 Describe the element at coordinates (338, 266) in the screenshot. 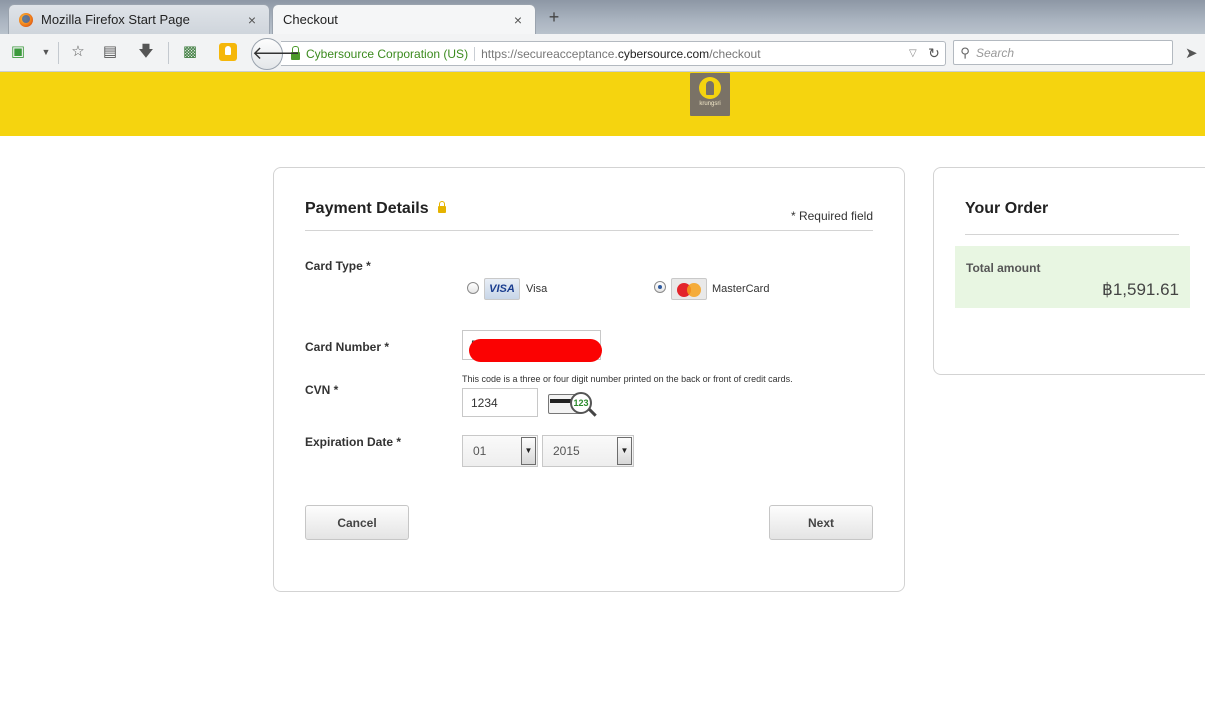

I see `card-type-label: Card Type *` at that location.